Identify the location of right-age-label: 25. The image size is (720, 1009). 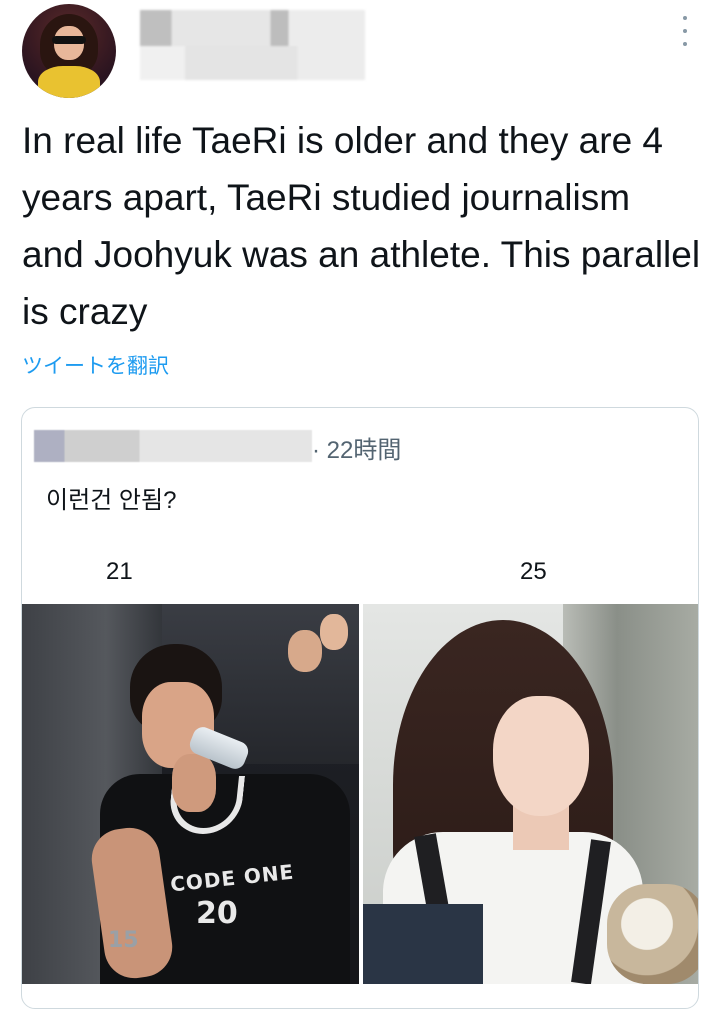
(533, 571).